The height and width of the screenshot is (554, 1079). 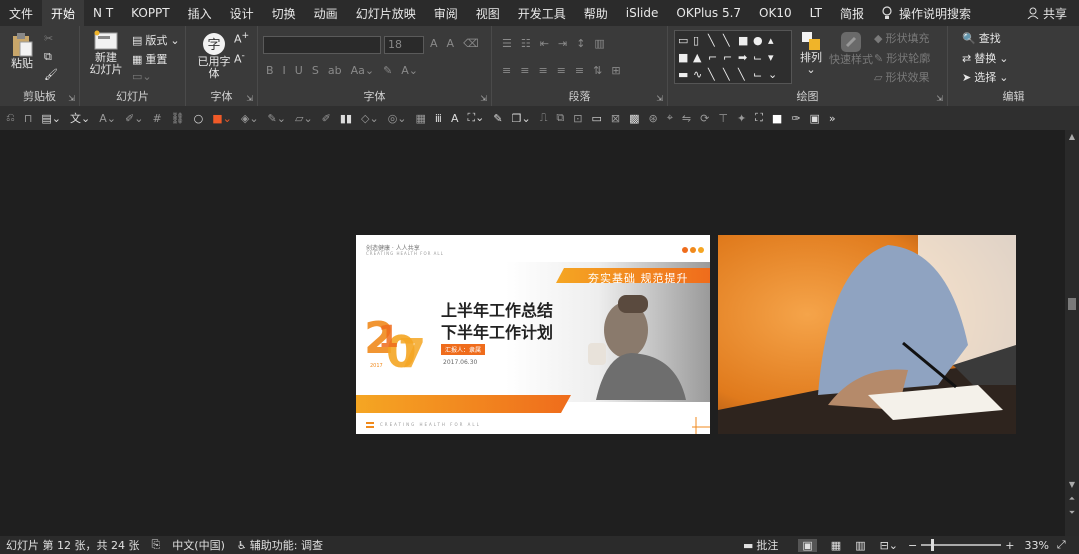 What do you see at coordinates (544, 43) in the screenshot?
I see `decrease-indent-icon: ⇤` at bounding box center [544, 43].